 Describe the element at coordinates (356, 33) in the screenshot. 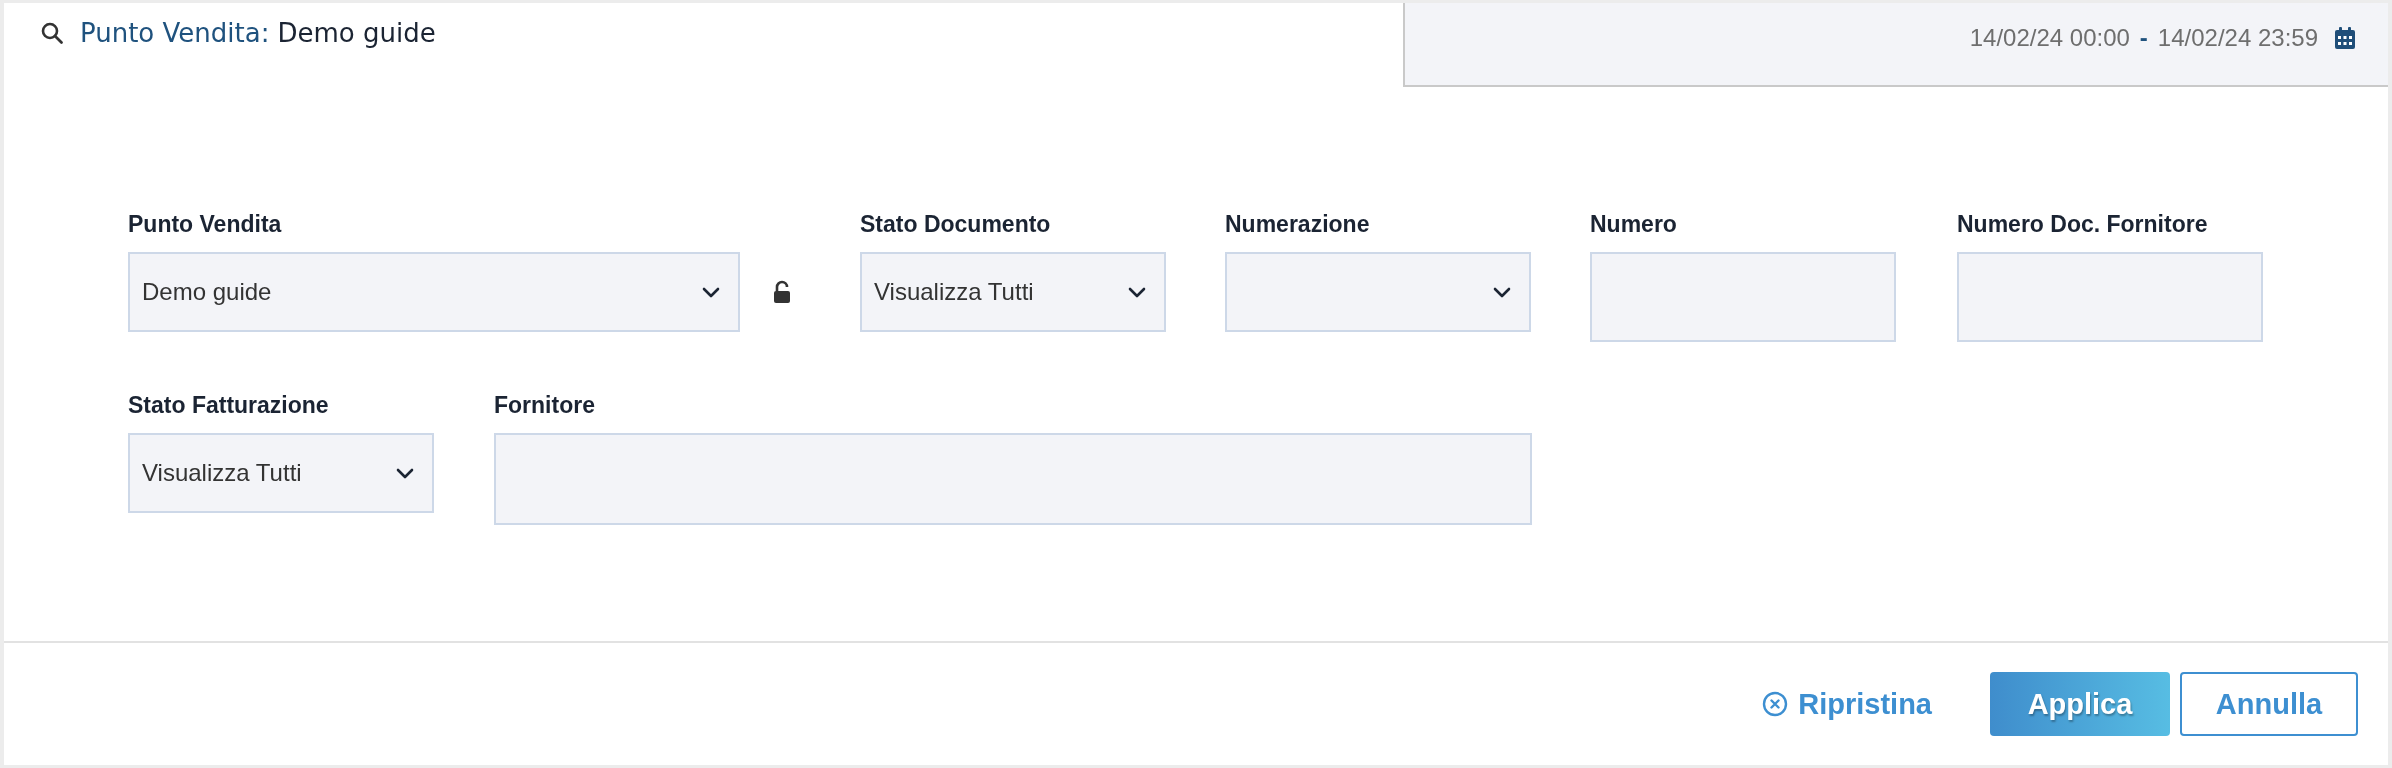

I see `filter-value: Demo guide` at that location.